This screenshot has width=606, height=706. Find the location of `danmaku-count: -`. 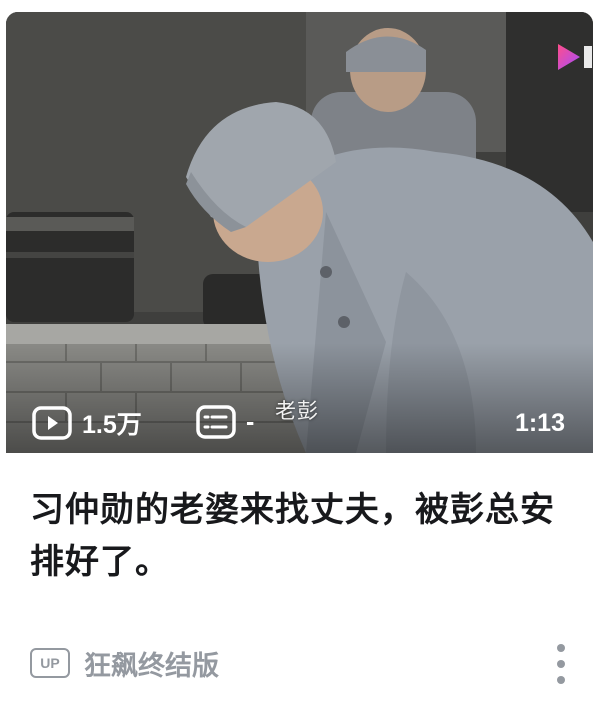

danmaku-count: - is located at coordinates (225, 422).